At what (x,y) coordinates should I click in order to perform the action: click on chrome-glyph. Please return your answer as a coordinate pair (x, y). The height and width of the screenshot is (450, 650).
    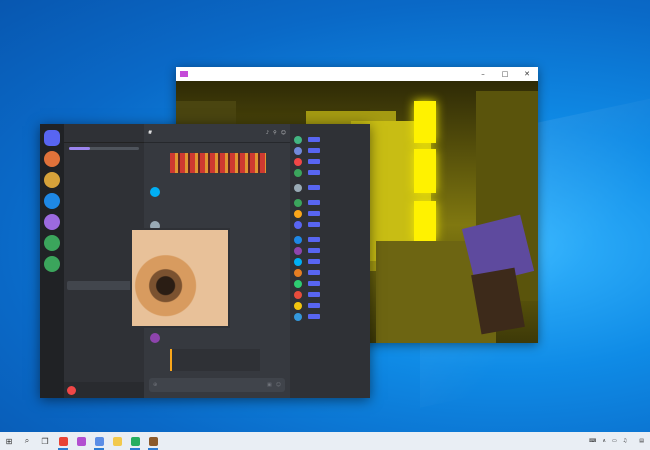
    Looking at the image, I should click on (63, 441).